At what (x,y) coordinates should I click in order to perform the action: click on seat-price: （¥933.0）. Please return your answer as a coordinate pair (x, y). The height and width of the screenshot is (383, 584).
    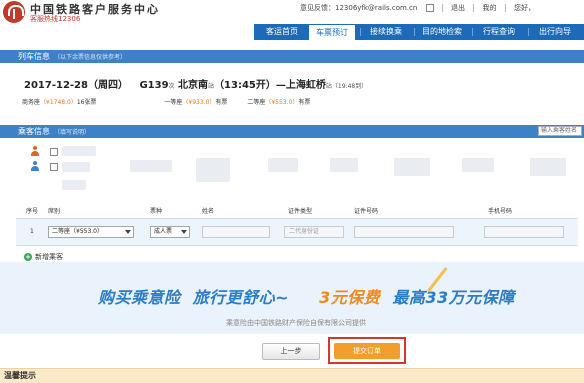
    Looking at the image, I should click on (199, 102).